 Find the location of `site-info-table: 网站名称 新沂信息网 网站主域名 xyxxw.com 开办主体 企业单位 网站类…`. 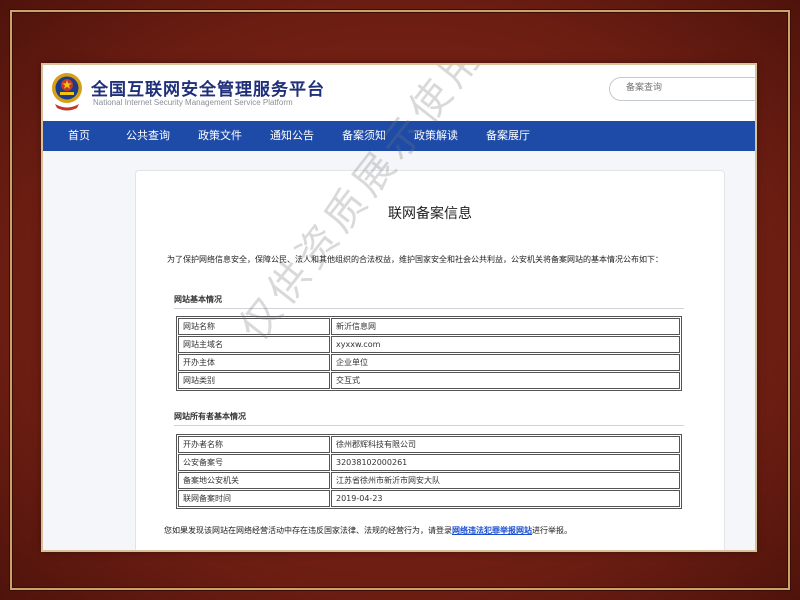

site-info-table: 网站名称 新沂信息网 网站主域名 xyxxw.com 开办主体 企业单位 网站类… is located at coordinates (429, 353).